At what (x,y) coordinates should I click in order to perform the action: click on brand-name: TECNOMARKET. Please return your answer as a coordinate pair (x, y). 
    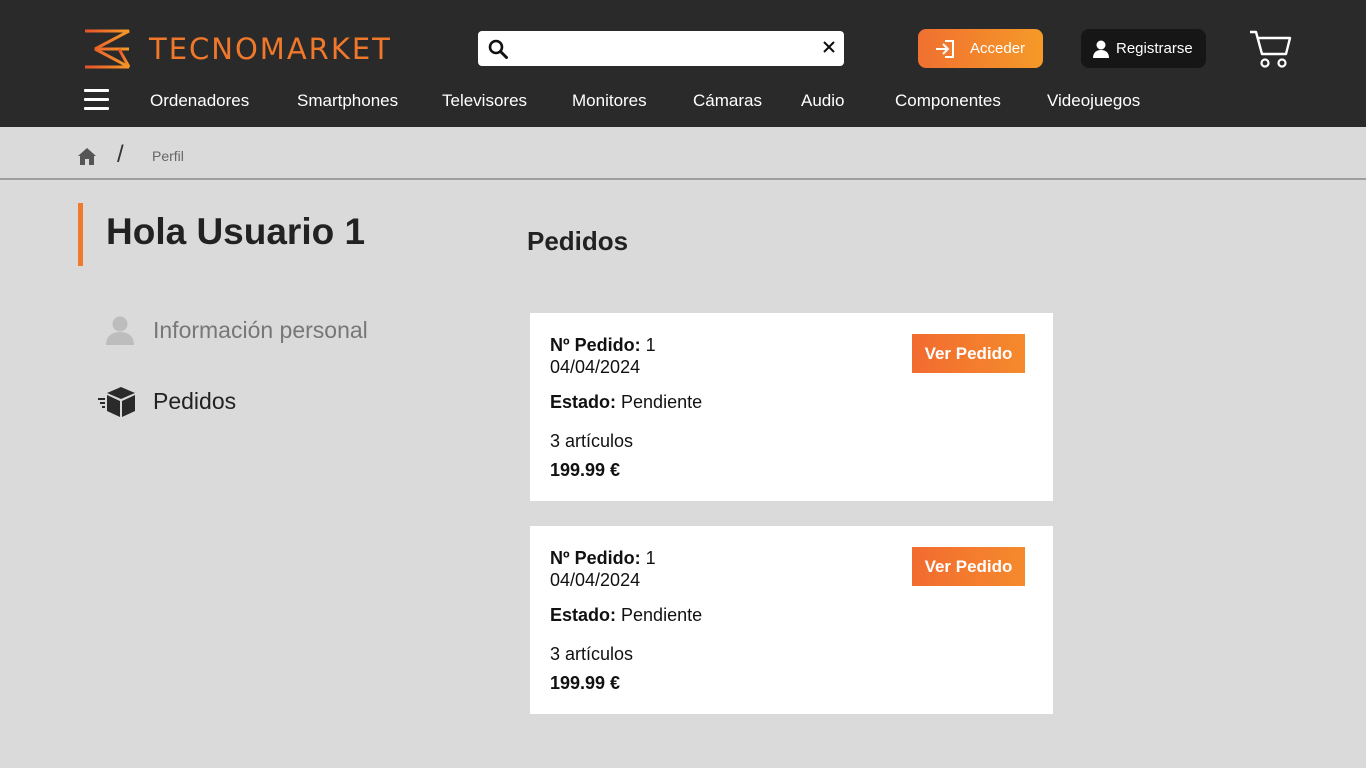
    Looking at the image, I should click on (270, 49).